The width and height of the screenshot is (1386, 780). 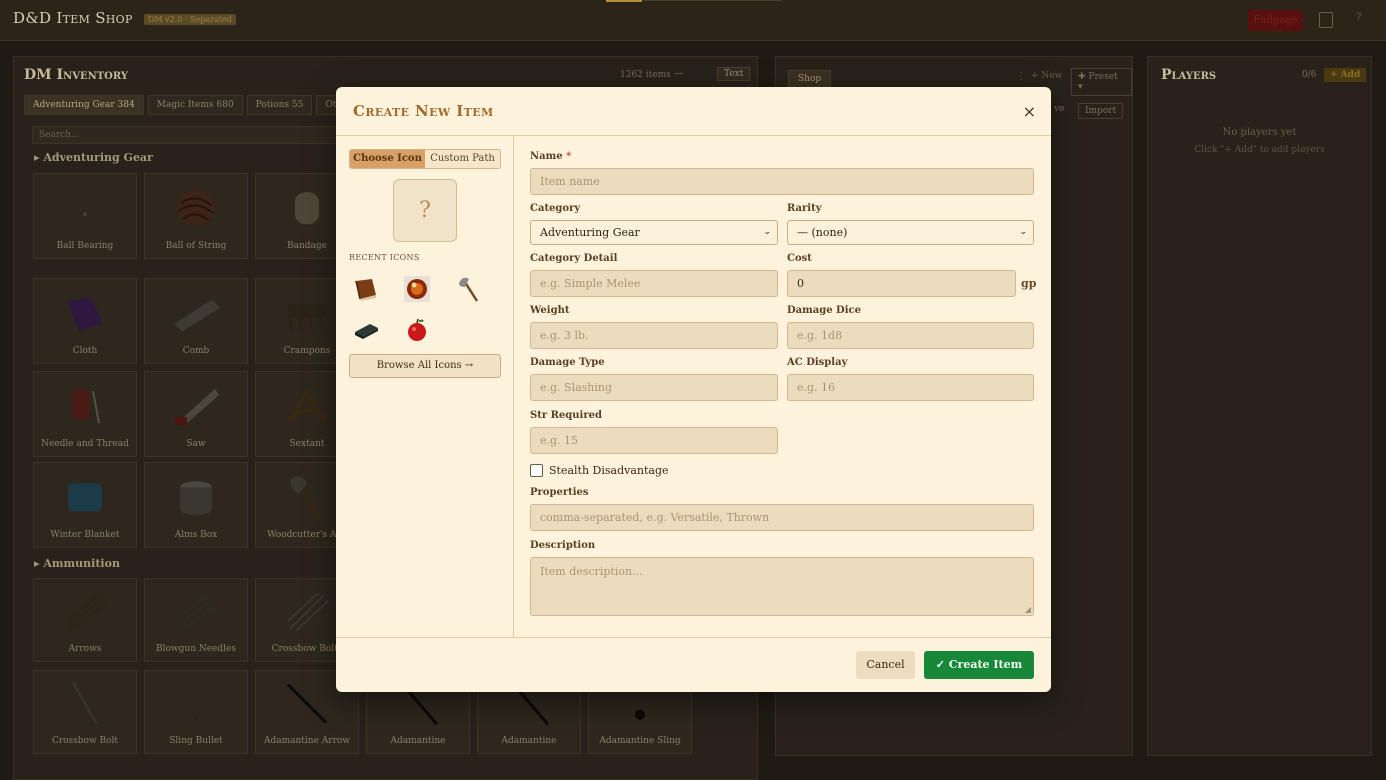 What do you see at coordinates (640, 741) in the screenshot?
I see `item-label: Adamantine Sling` at bounding box center [640, 741].